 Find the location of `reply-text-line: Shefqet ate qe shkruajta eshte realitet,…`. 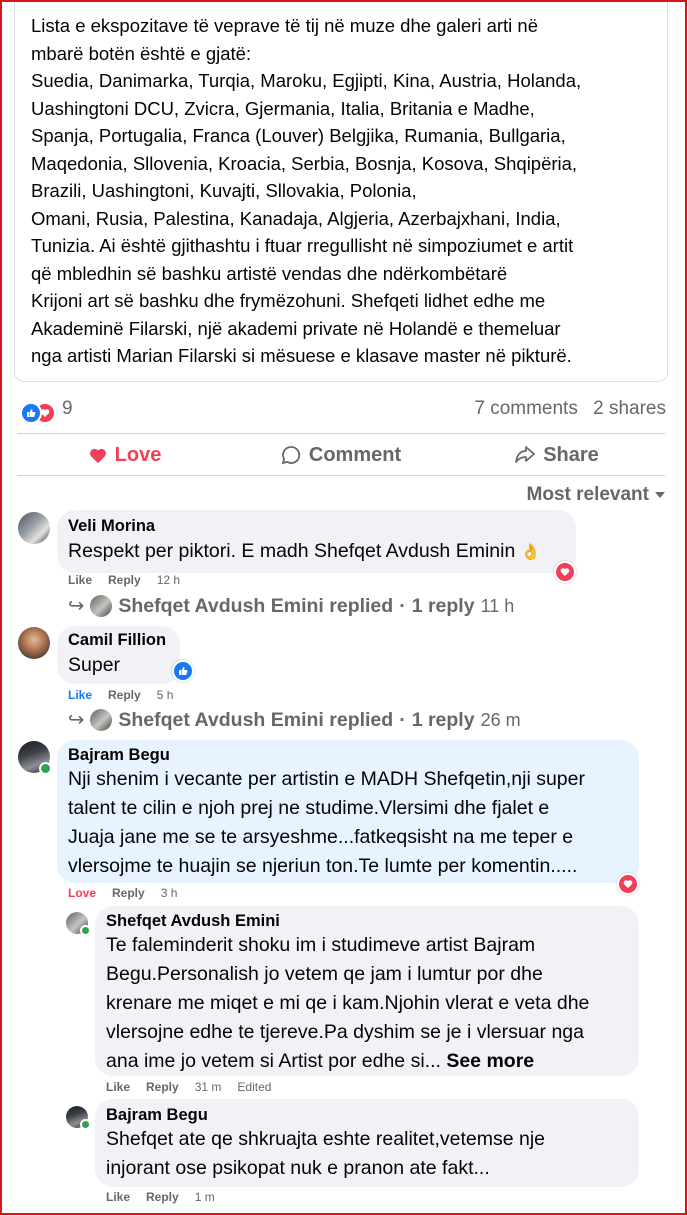

reply-text-line: Shefqet ate qe shkruajta eshte realitet,… is located at coordinates (326, 1139).